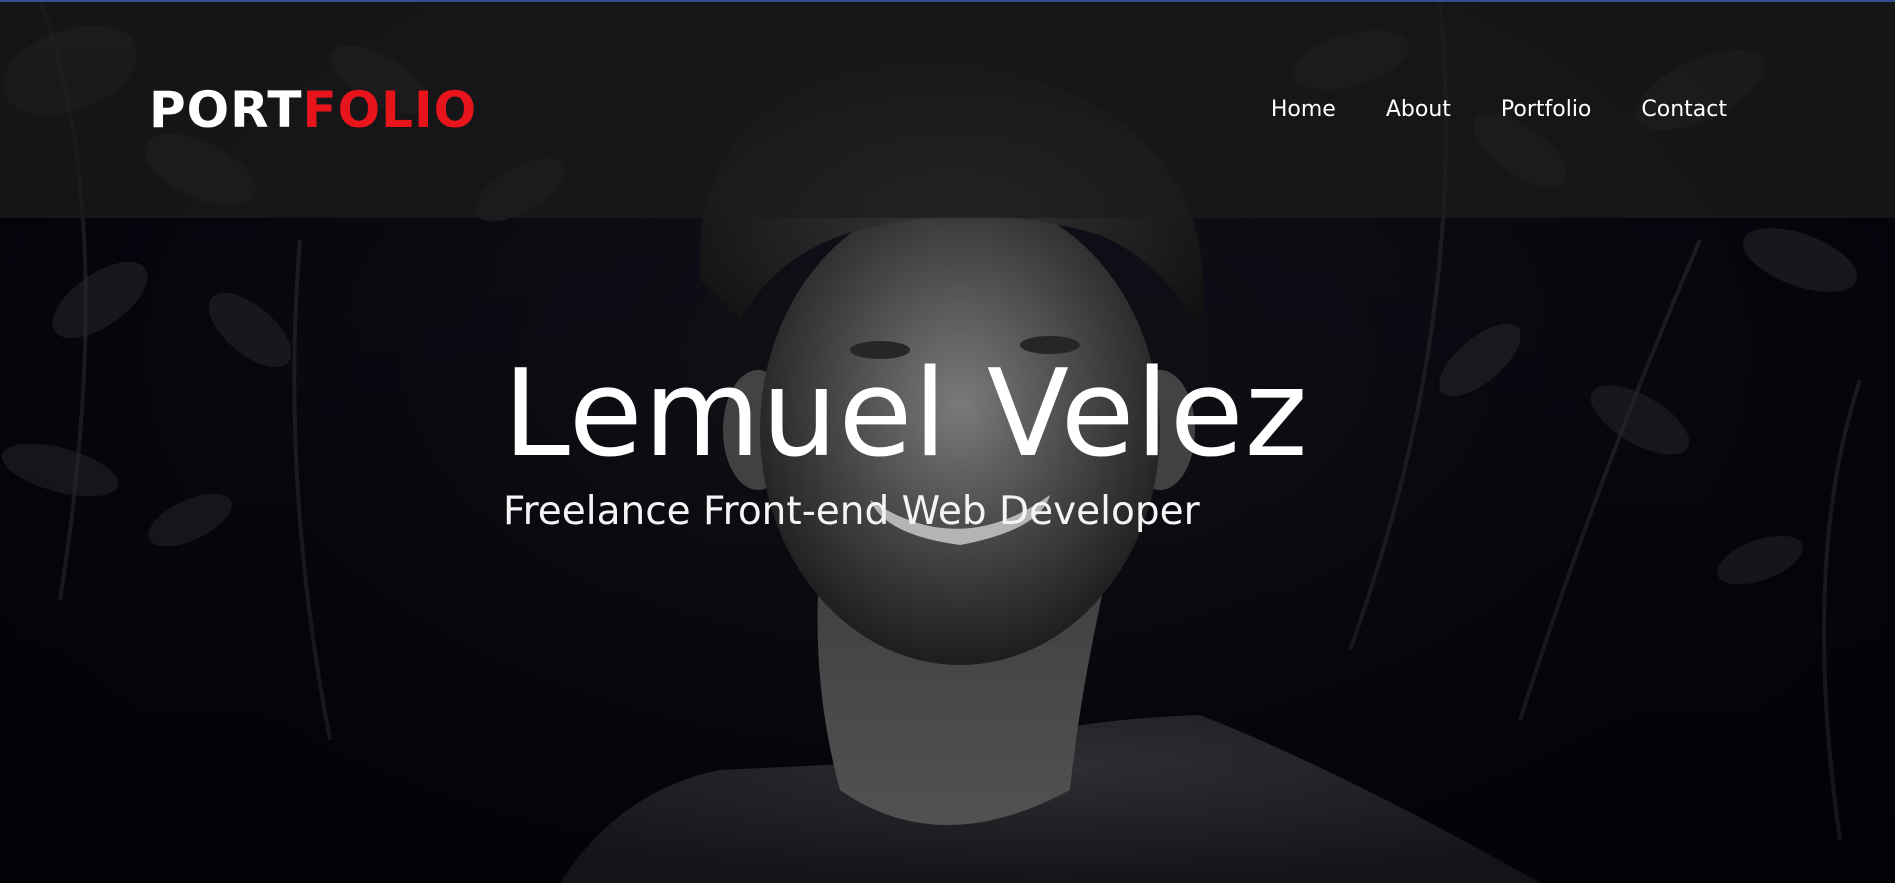  Describe the element at coordinates (1546, 110) in the screenshot. I see `nav-link-portfolio: Portfolio` at that location.